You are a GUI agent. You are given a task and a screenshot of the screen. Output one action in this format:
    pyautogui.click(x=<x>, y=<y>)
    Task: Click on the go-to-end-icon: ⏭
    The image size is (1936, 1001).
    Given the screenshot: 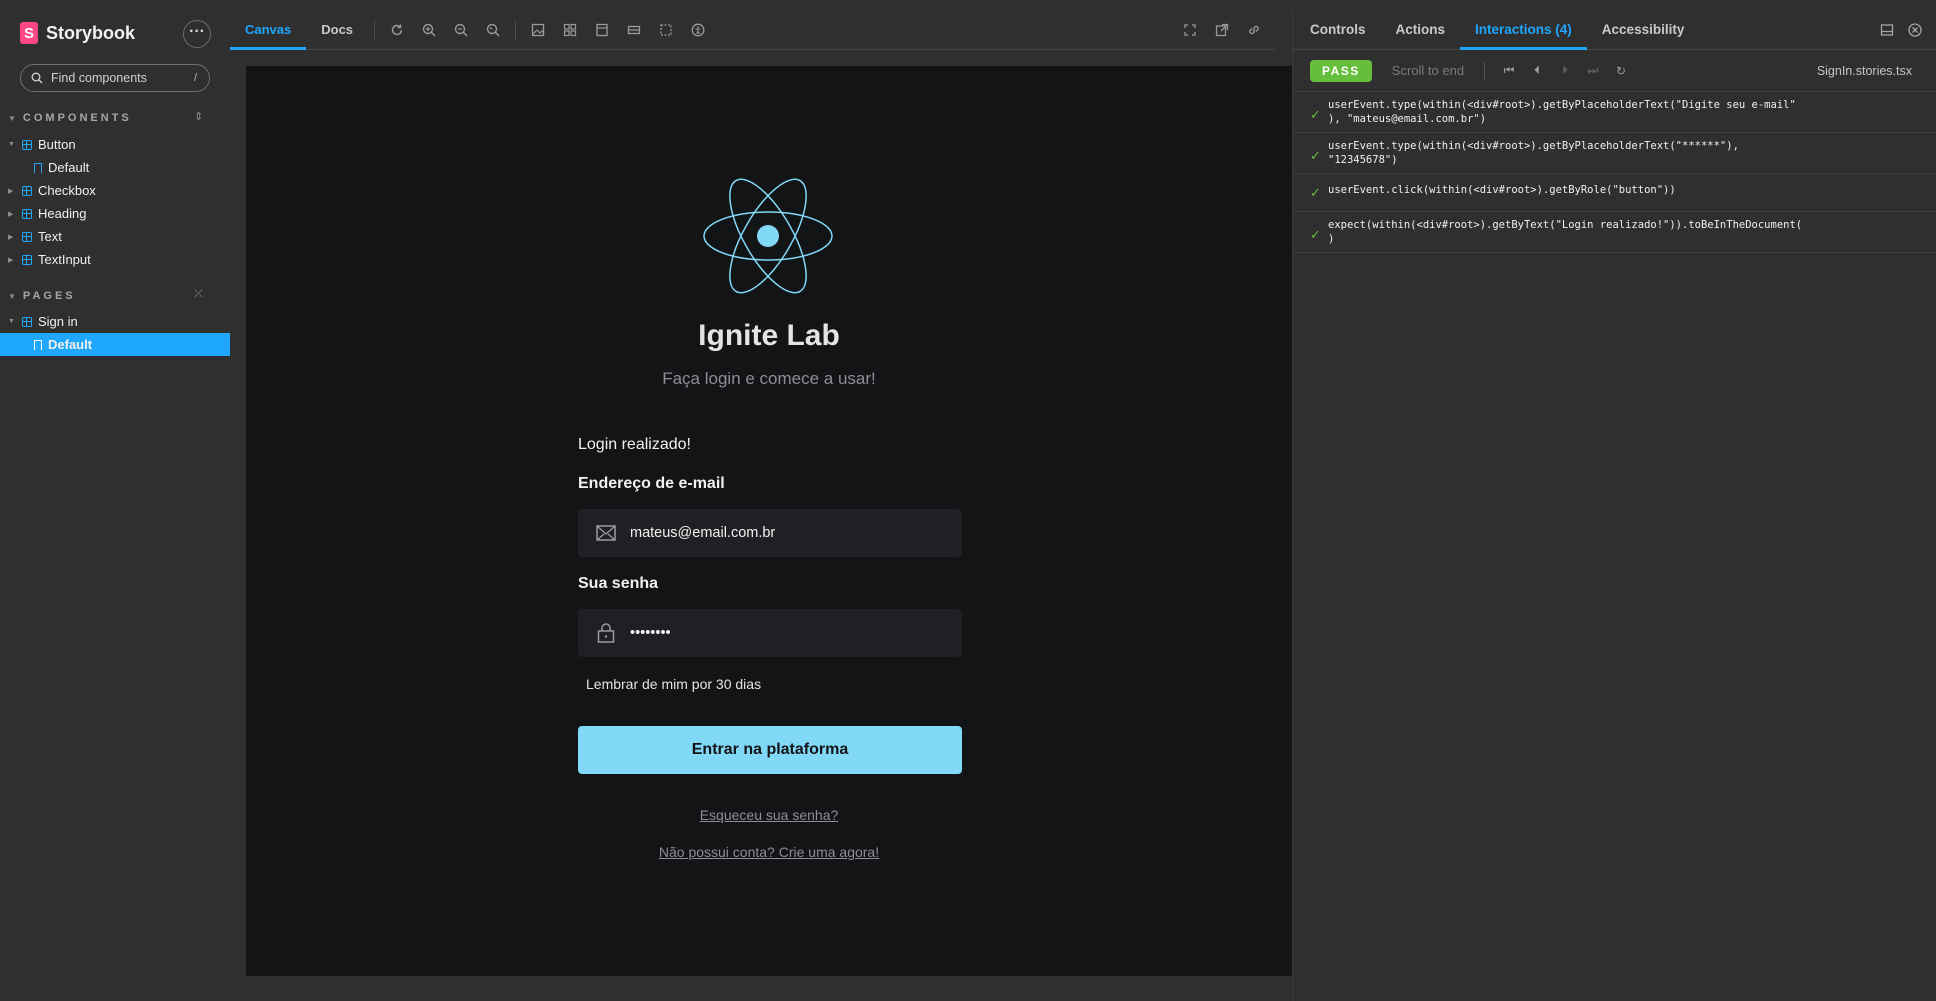 What is the action you would take?
    pyautogui.click(x=1593, y=70)
    